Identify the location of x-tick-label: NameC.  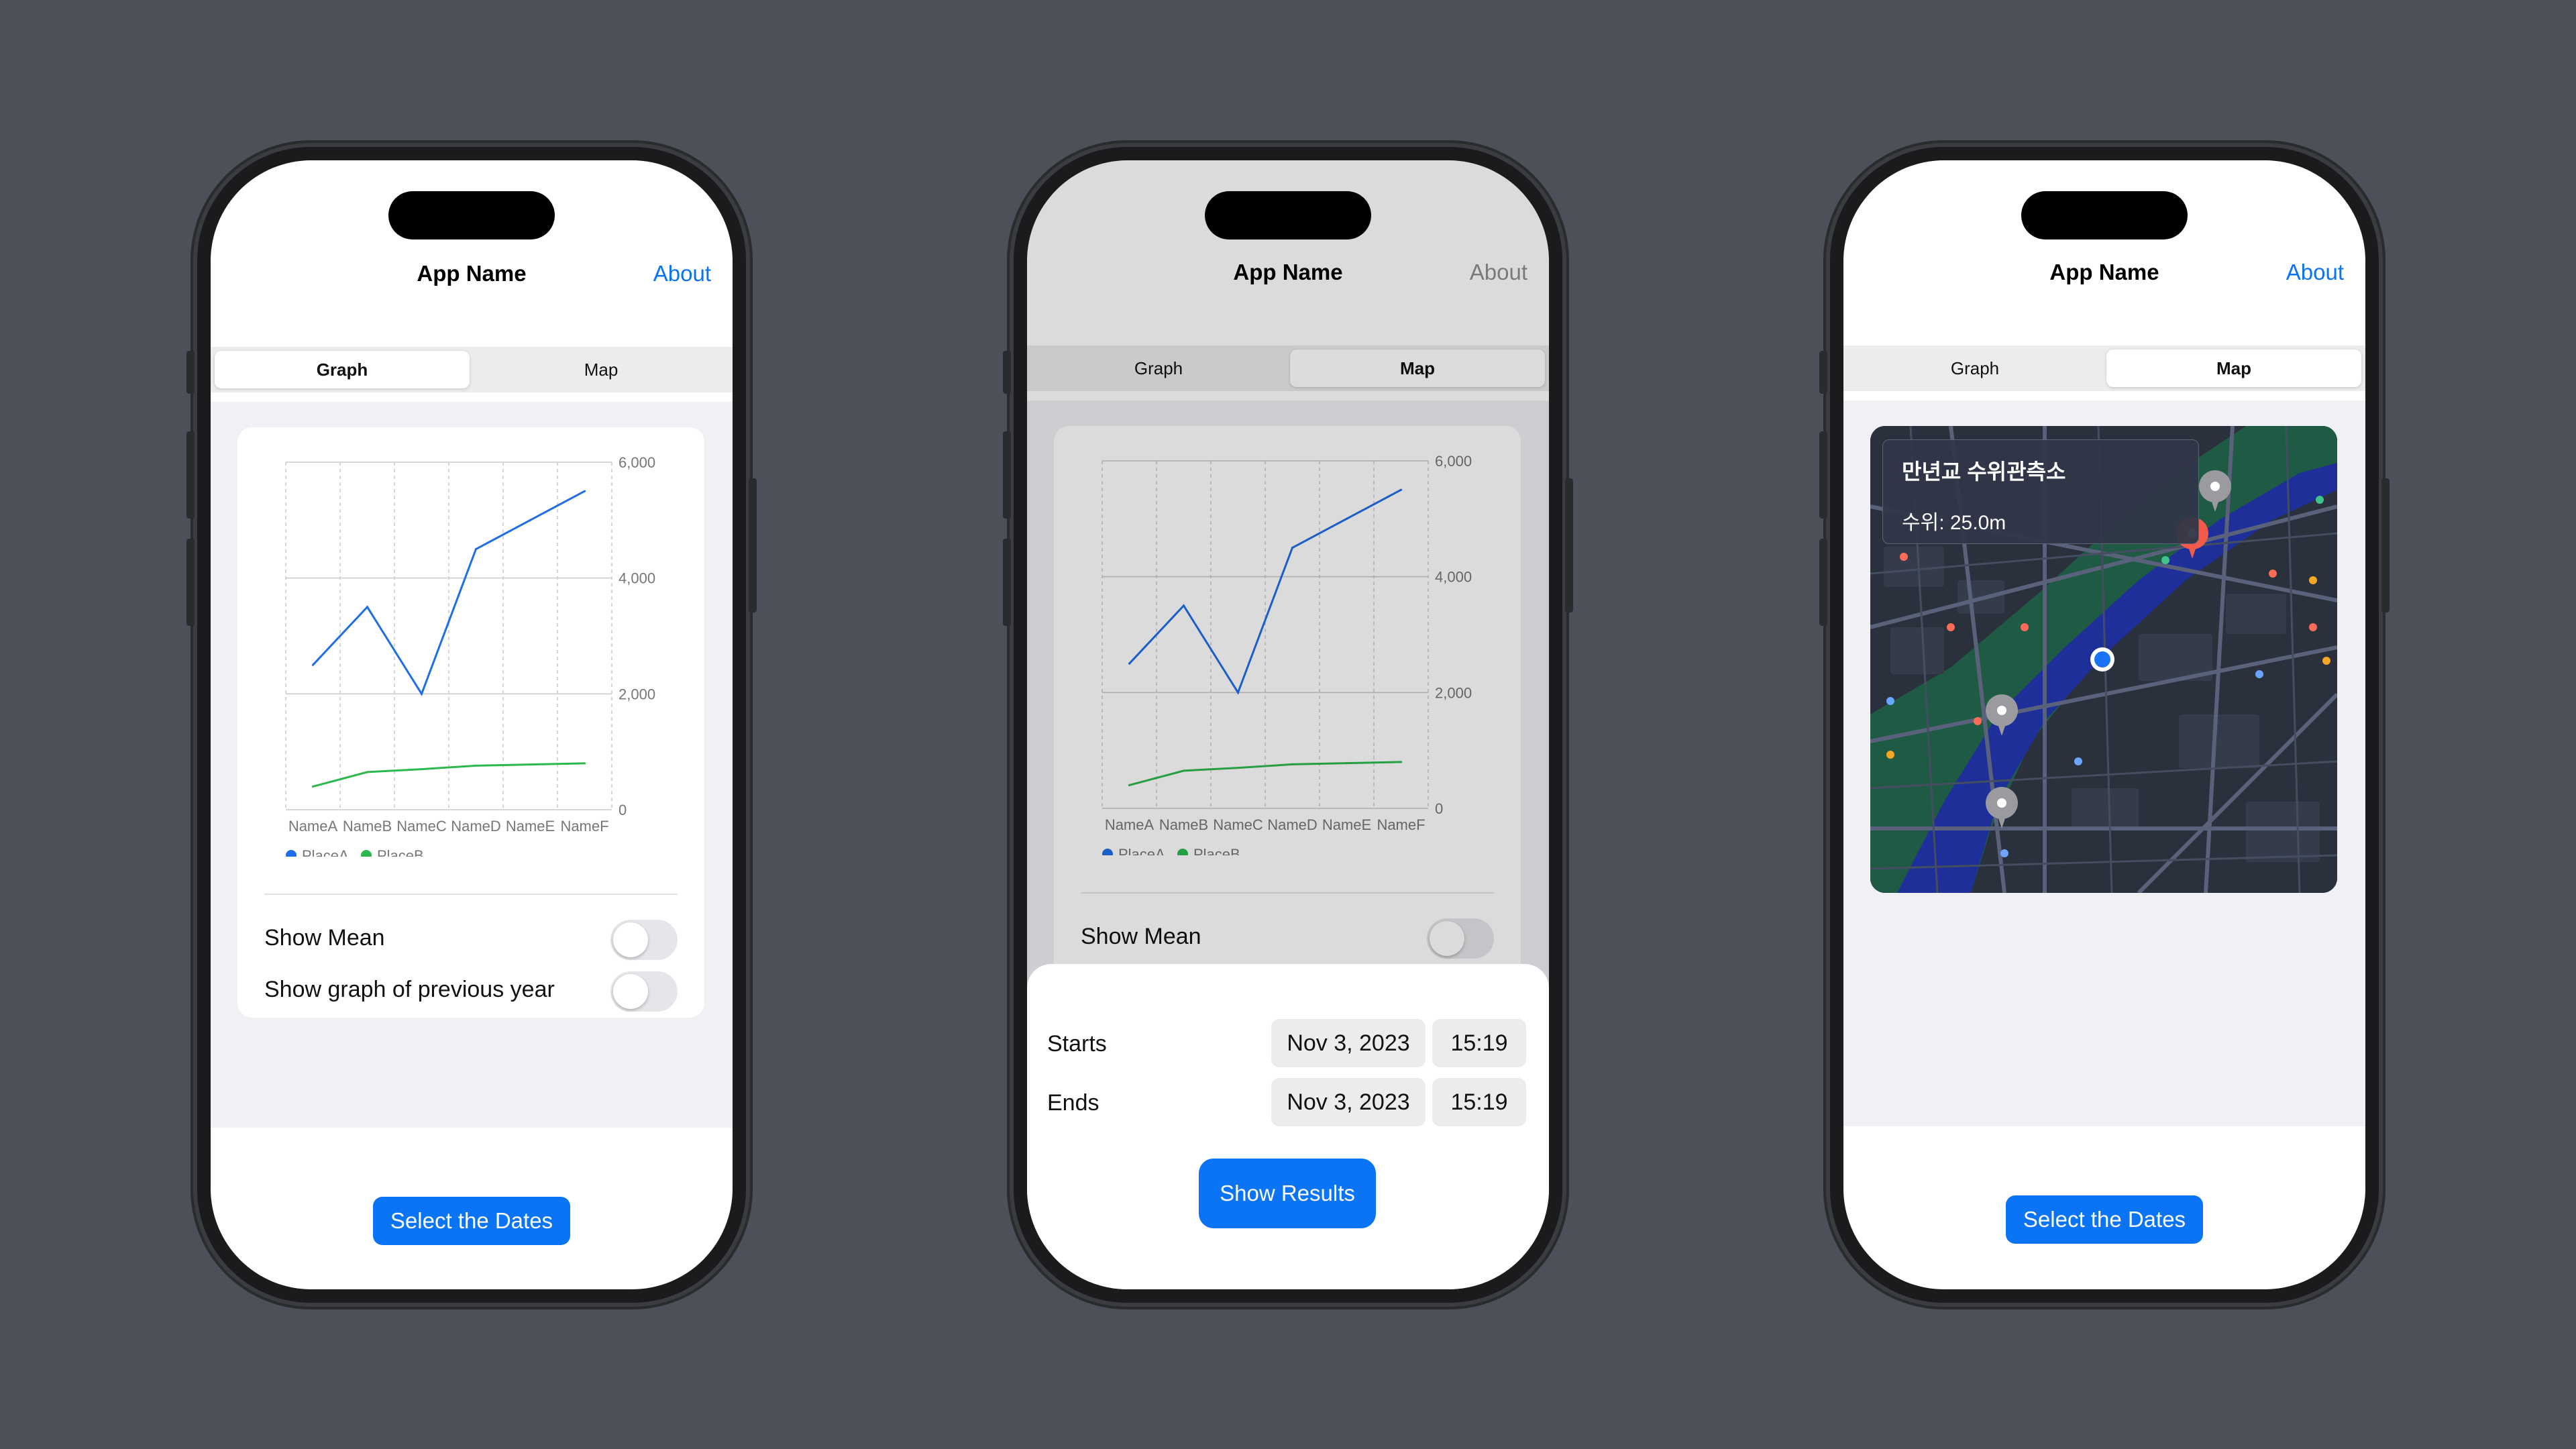
(421, 826).